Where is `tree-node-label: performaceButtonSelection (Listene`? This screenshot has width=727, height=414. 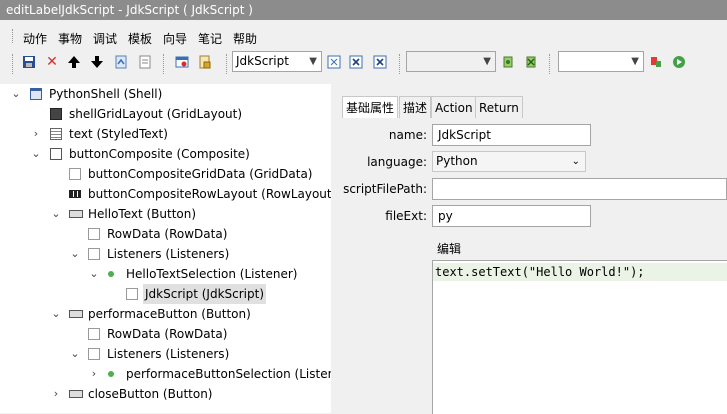 tree-node-label: performaceButtonSelection (Listene is located at coordinates (228, 374).